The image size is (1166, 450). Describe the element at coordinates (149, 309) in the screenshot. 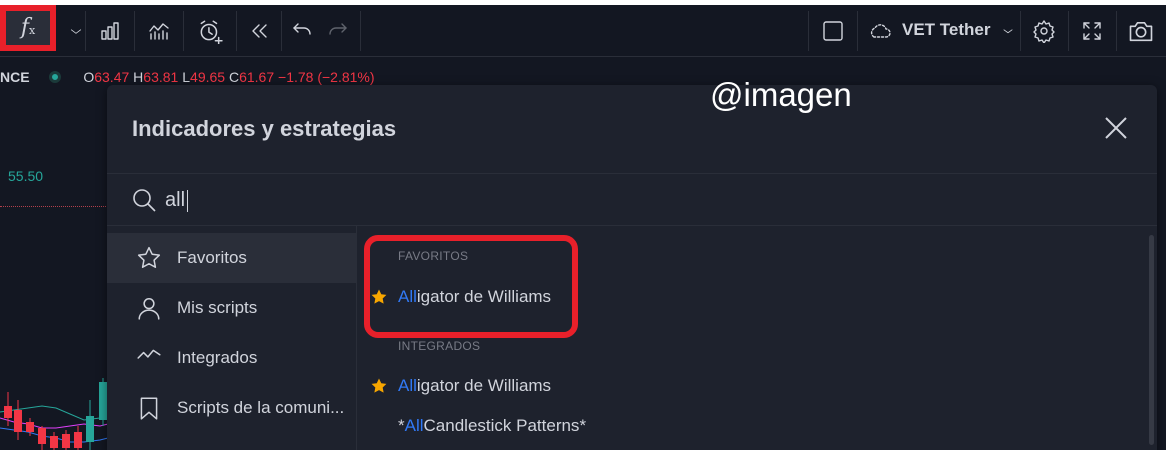

I see `user-icon` at that location.